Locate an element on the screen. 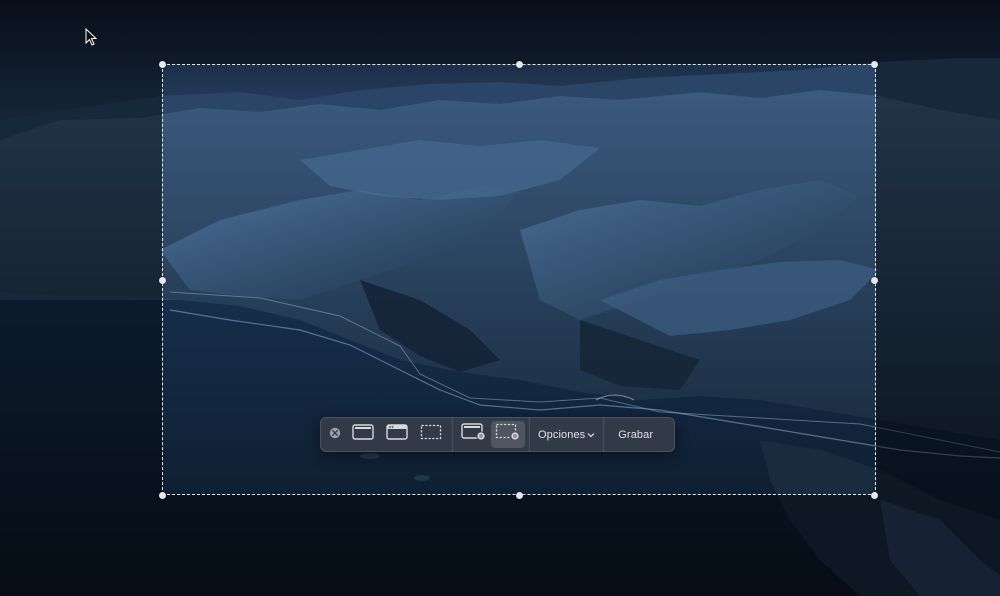 The width and height of the screenshot is (1000, 596). capture-selected-portion-button is located at coordinates (431, 434).